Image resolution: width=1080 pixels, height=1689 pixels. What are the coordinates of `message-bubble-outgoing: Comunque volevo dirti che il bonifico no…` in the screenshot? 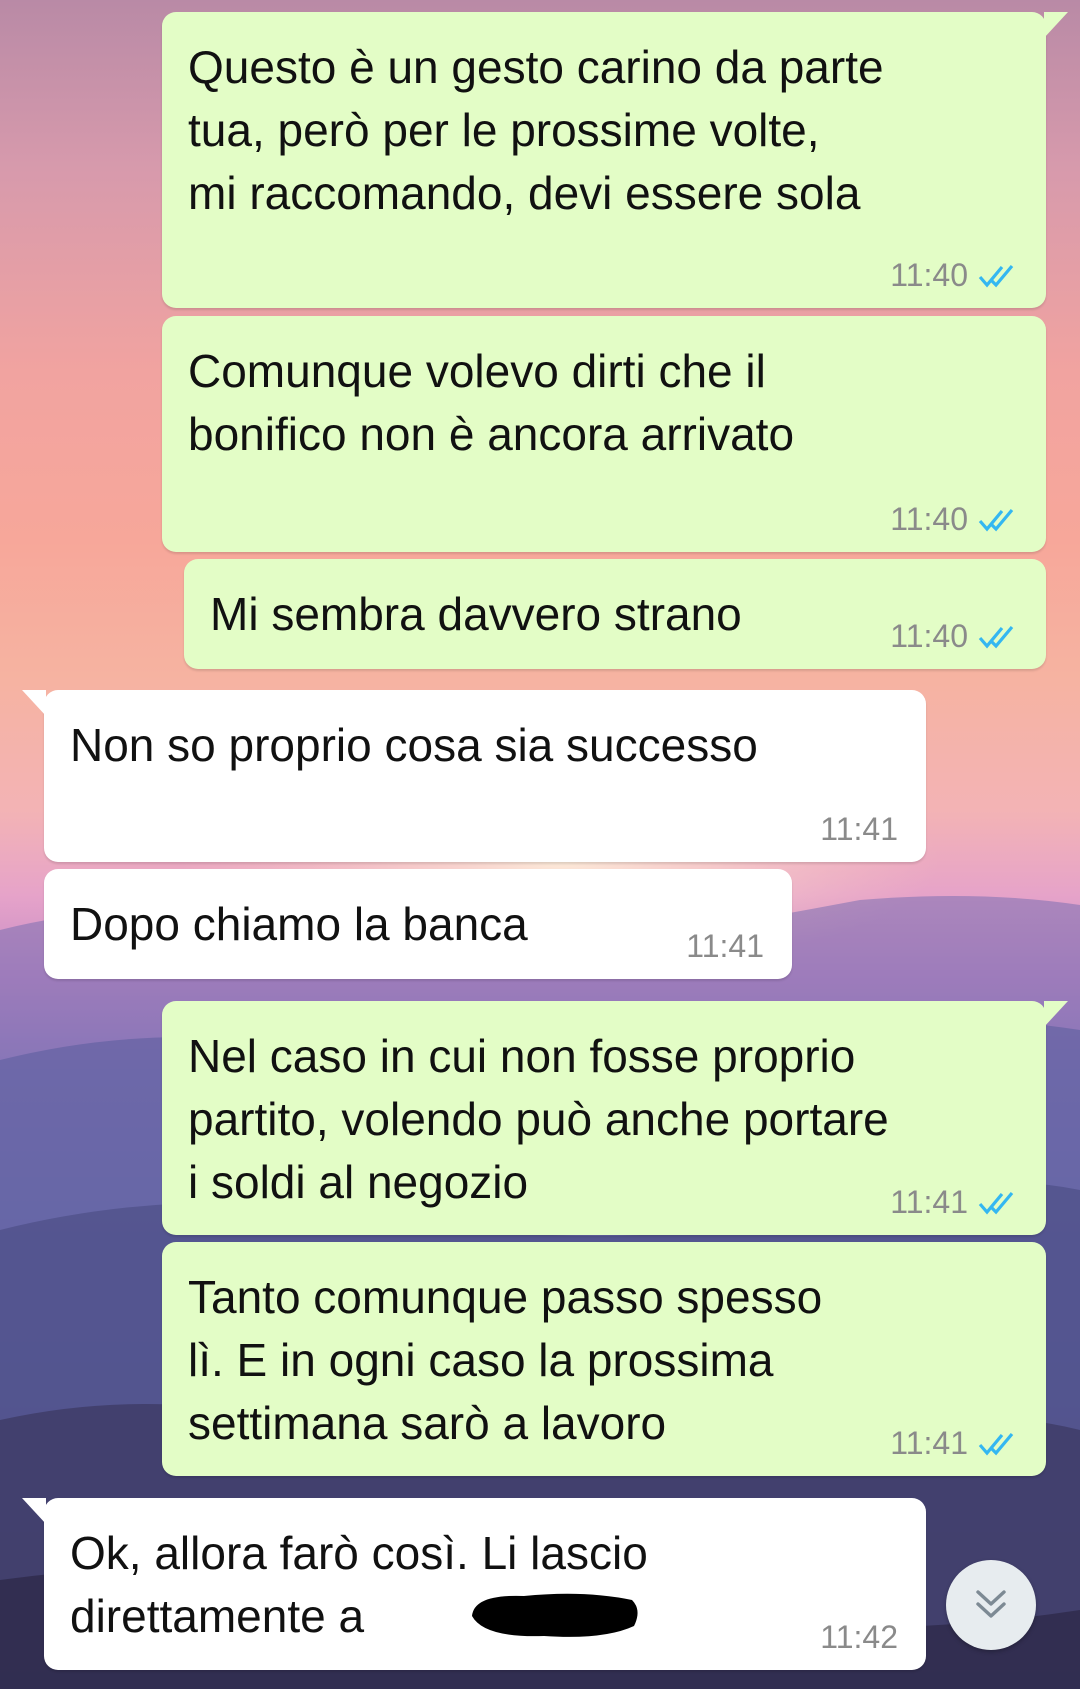 It's located at (604, 434).